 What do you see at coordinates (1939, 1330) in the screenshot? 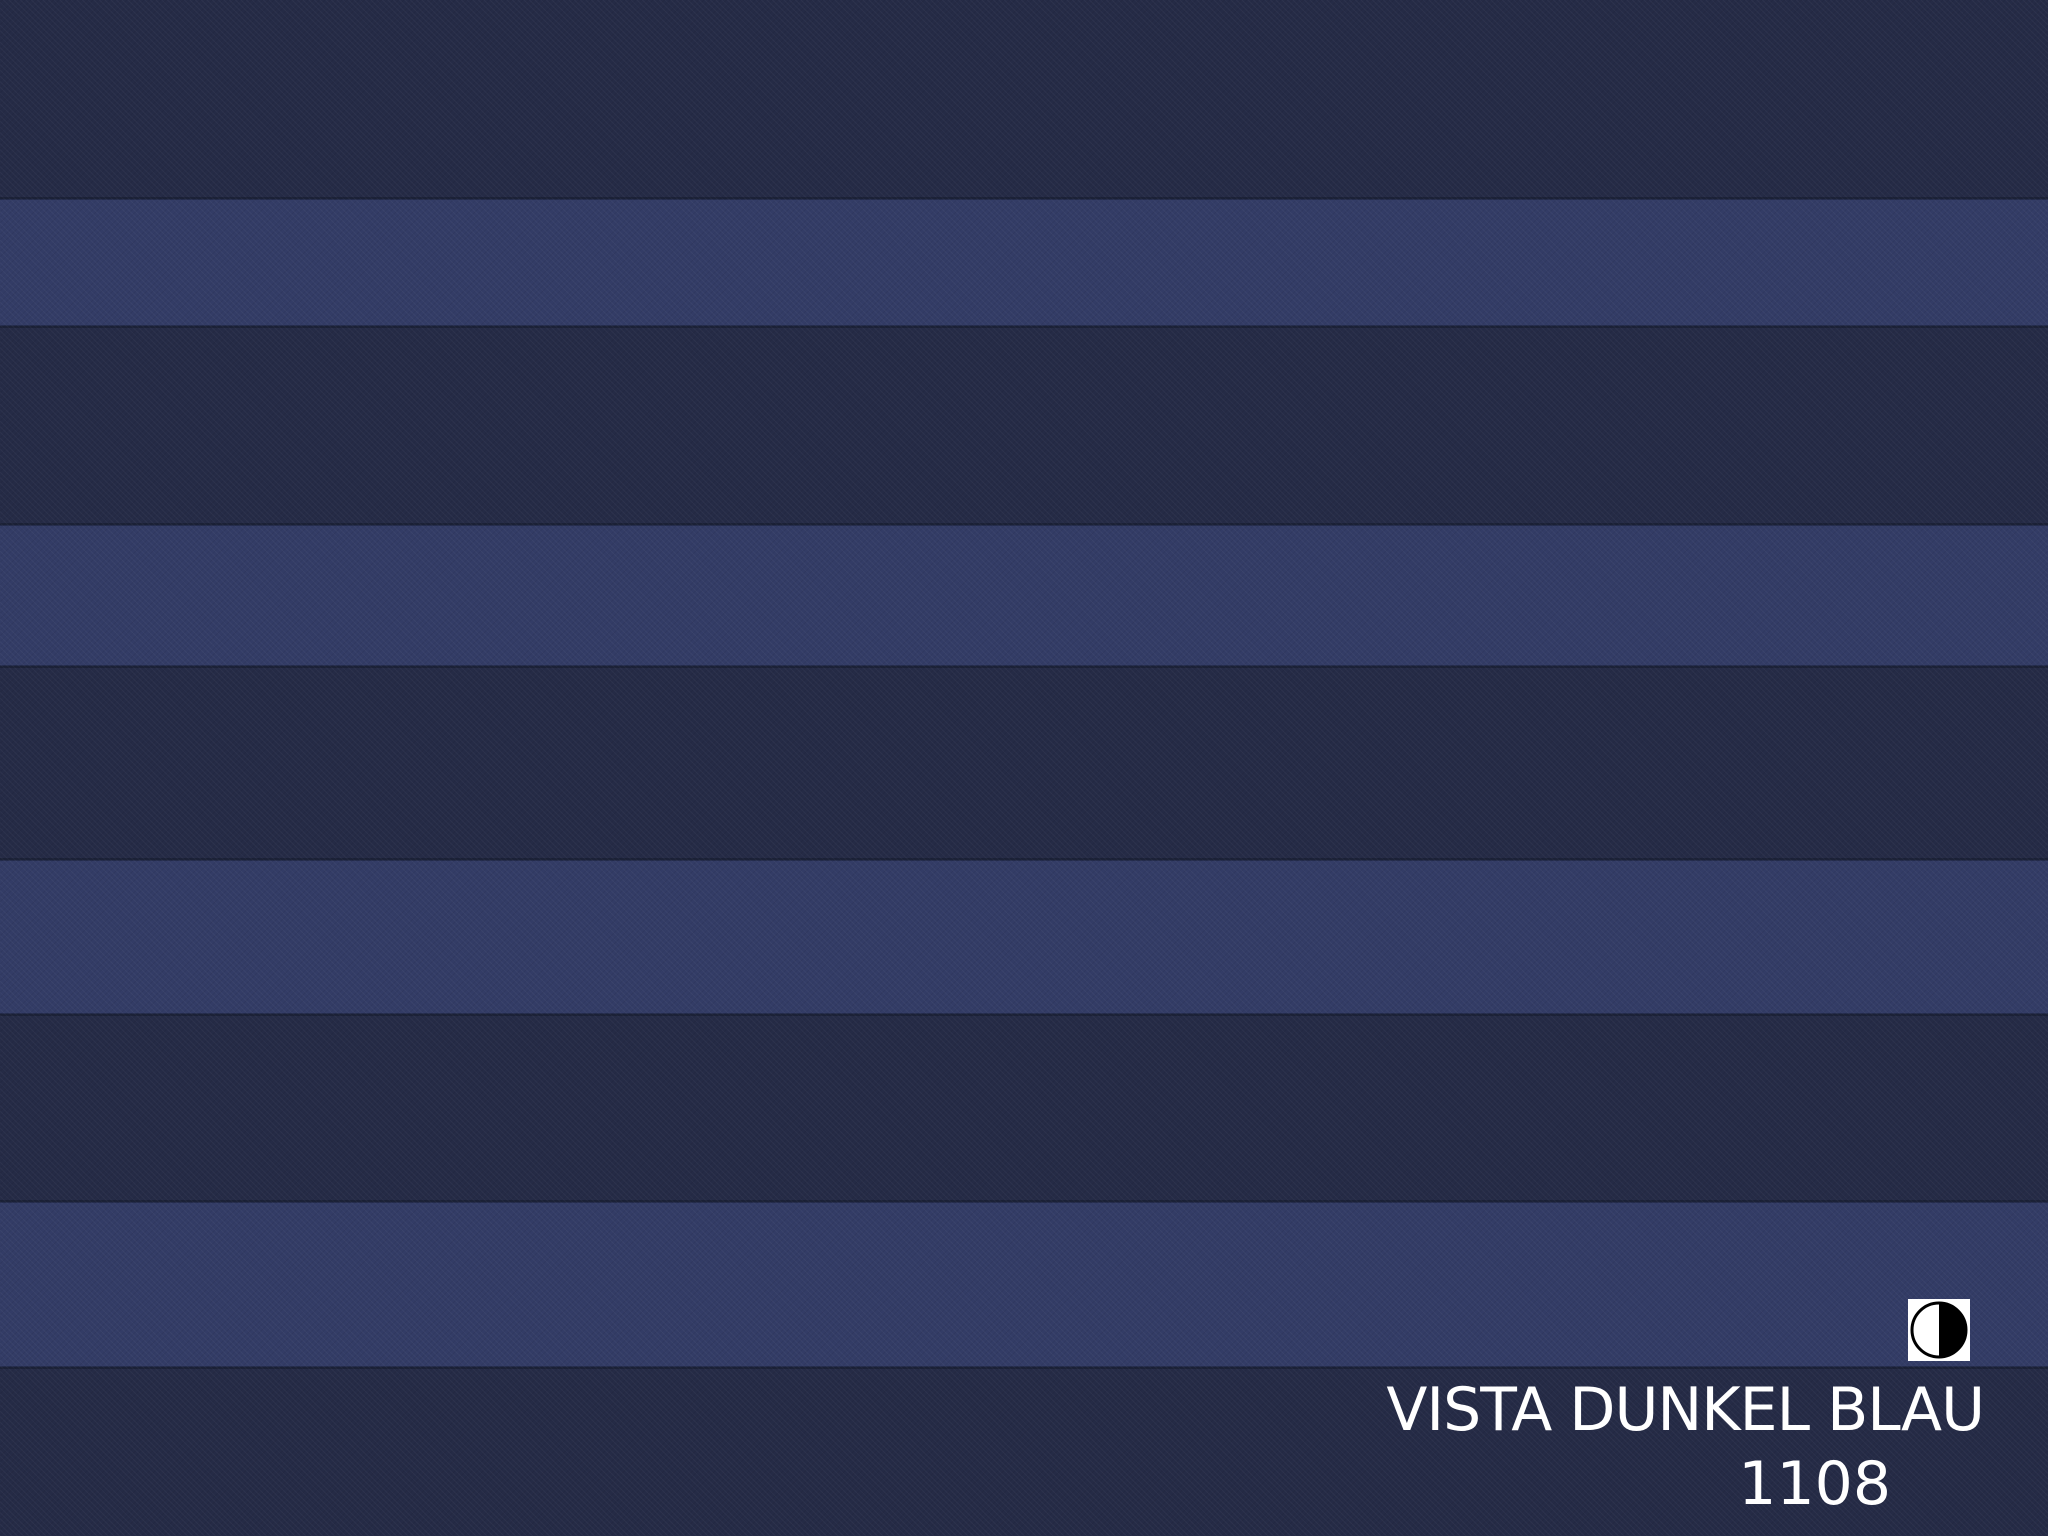
I see `half-filled-circle-icon` at bounding box center [1939, 1330].